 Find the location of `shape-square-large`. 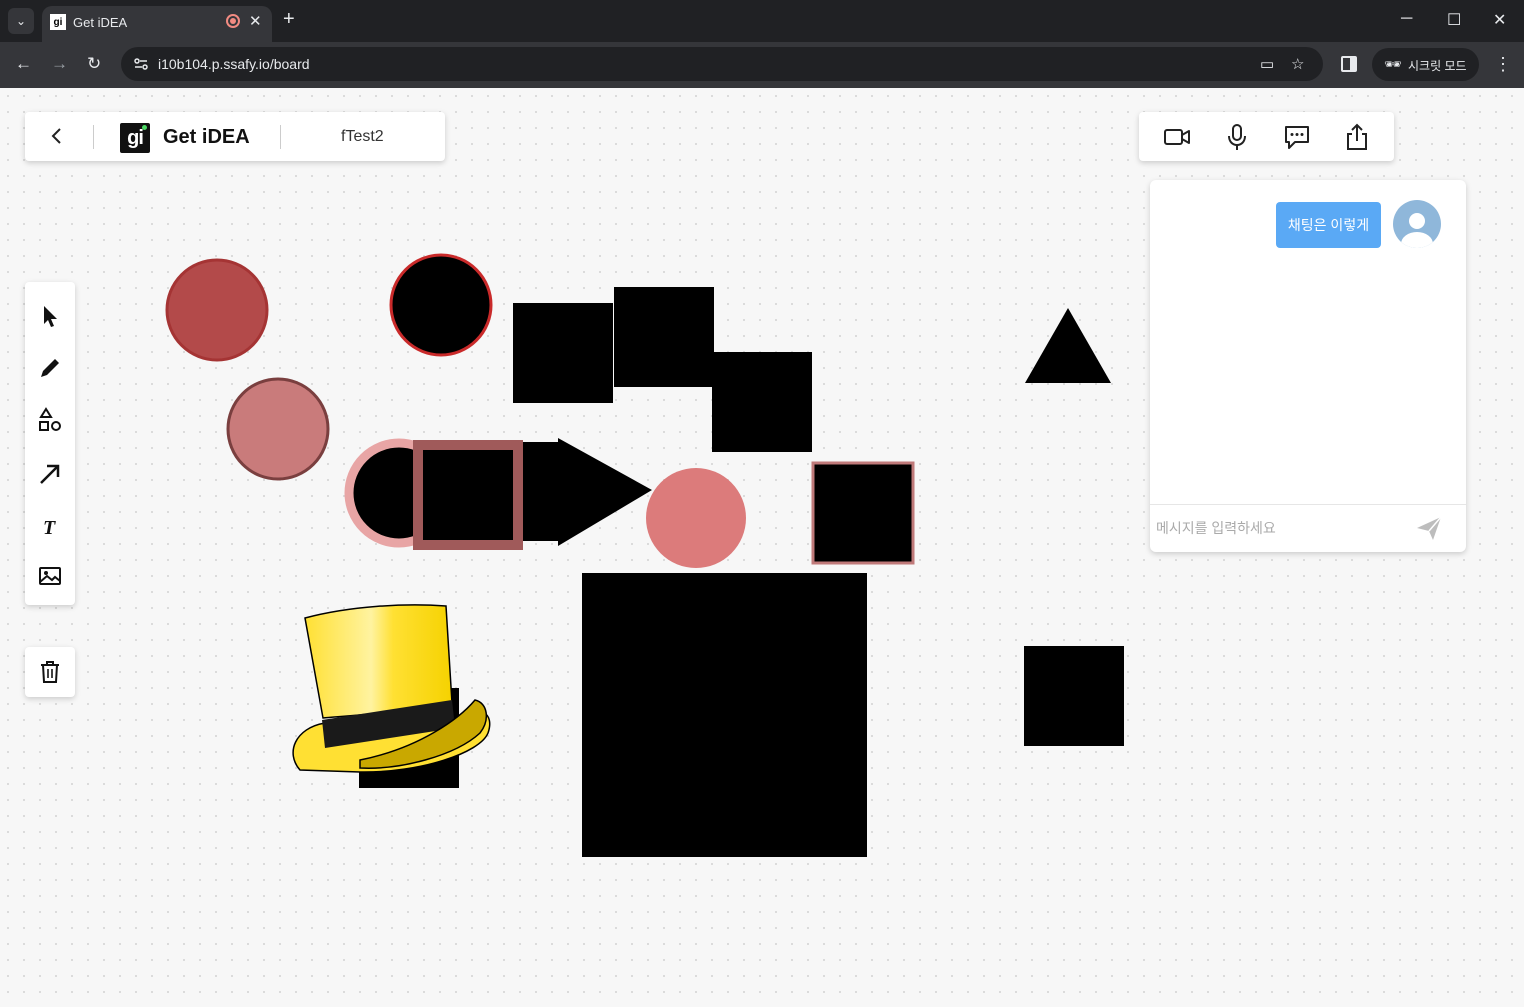

shape-square-large is located at coordinates (724, 715).